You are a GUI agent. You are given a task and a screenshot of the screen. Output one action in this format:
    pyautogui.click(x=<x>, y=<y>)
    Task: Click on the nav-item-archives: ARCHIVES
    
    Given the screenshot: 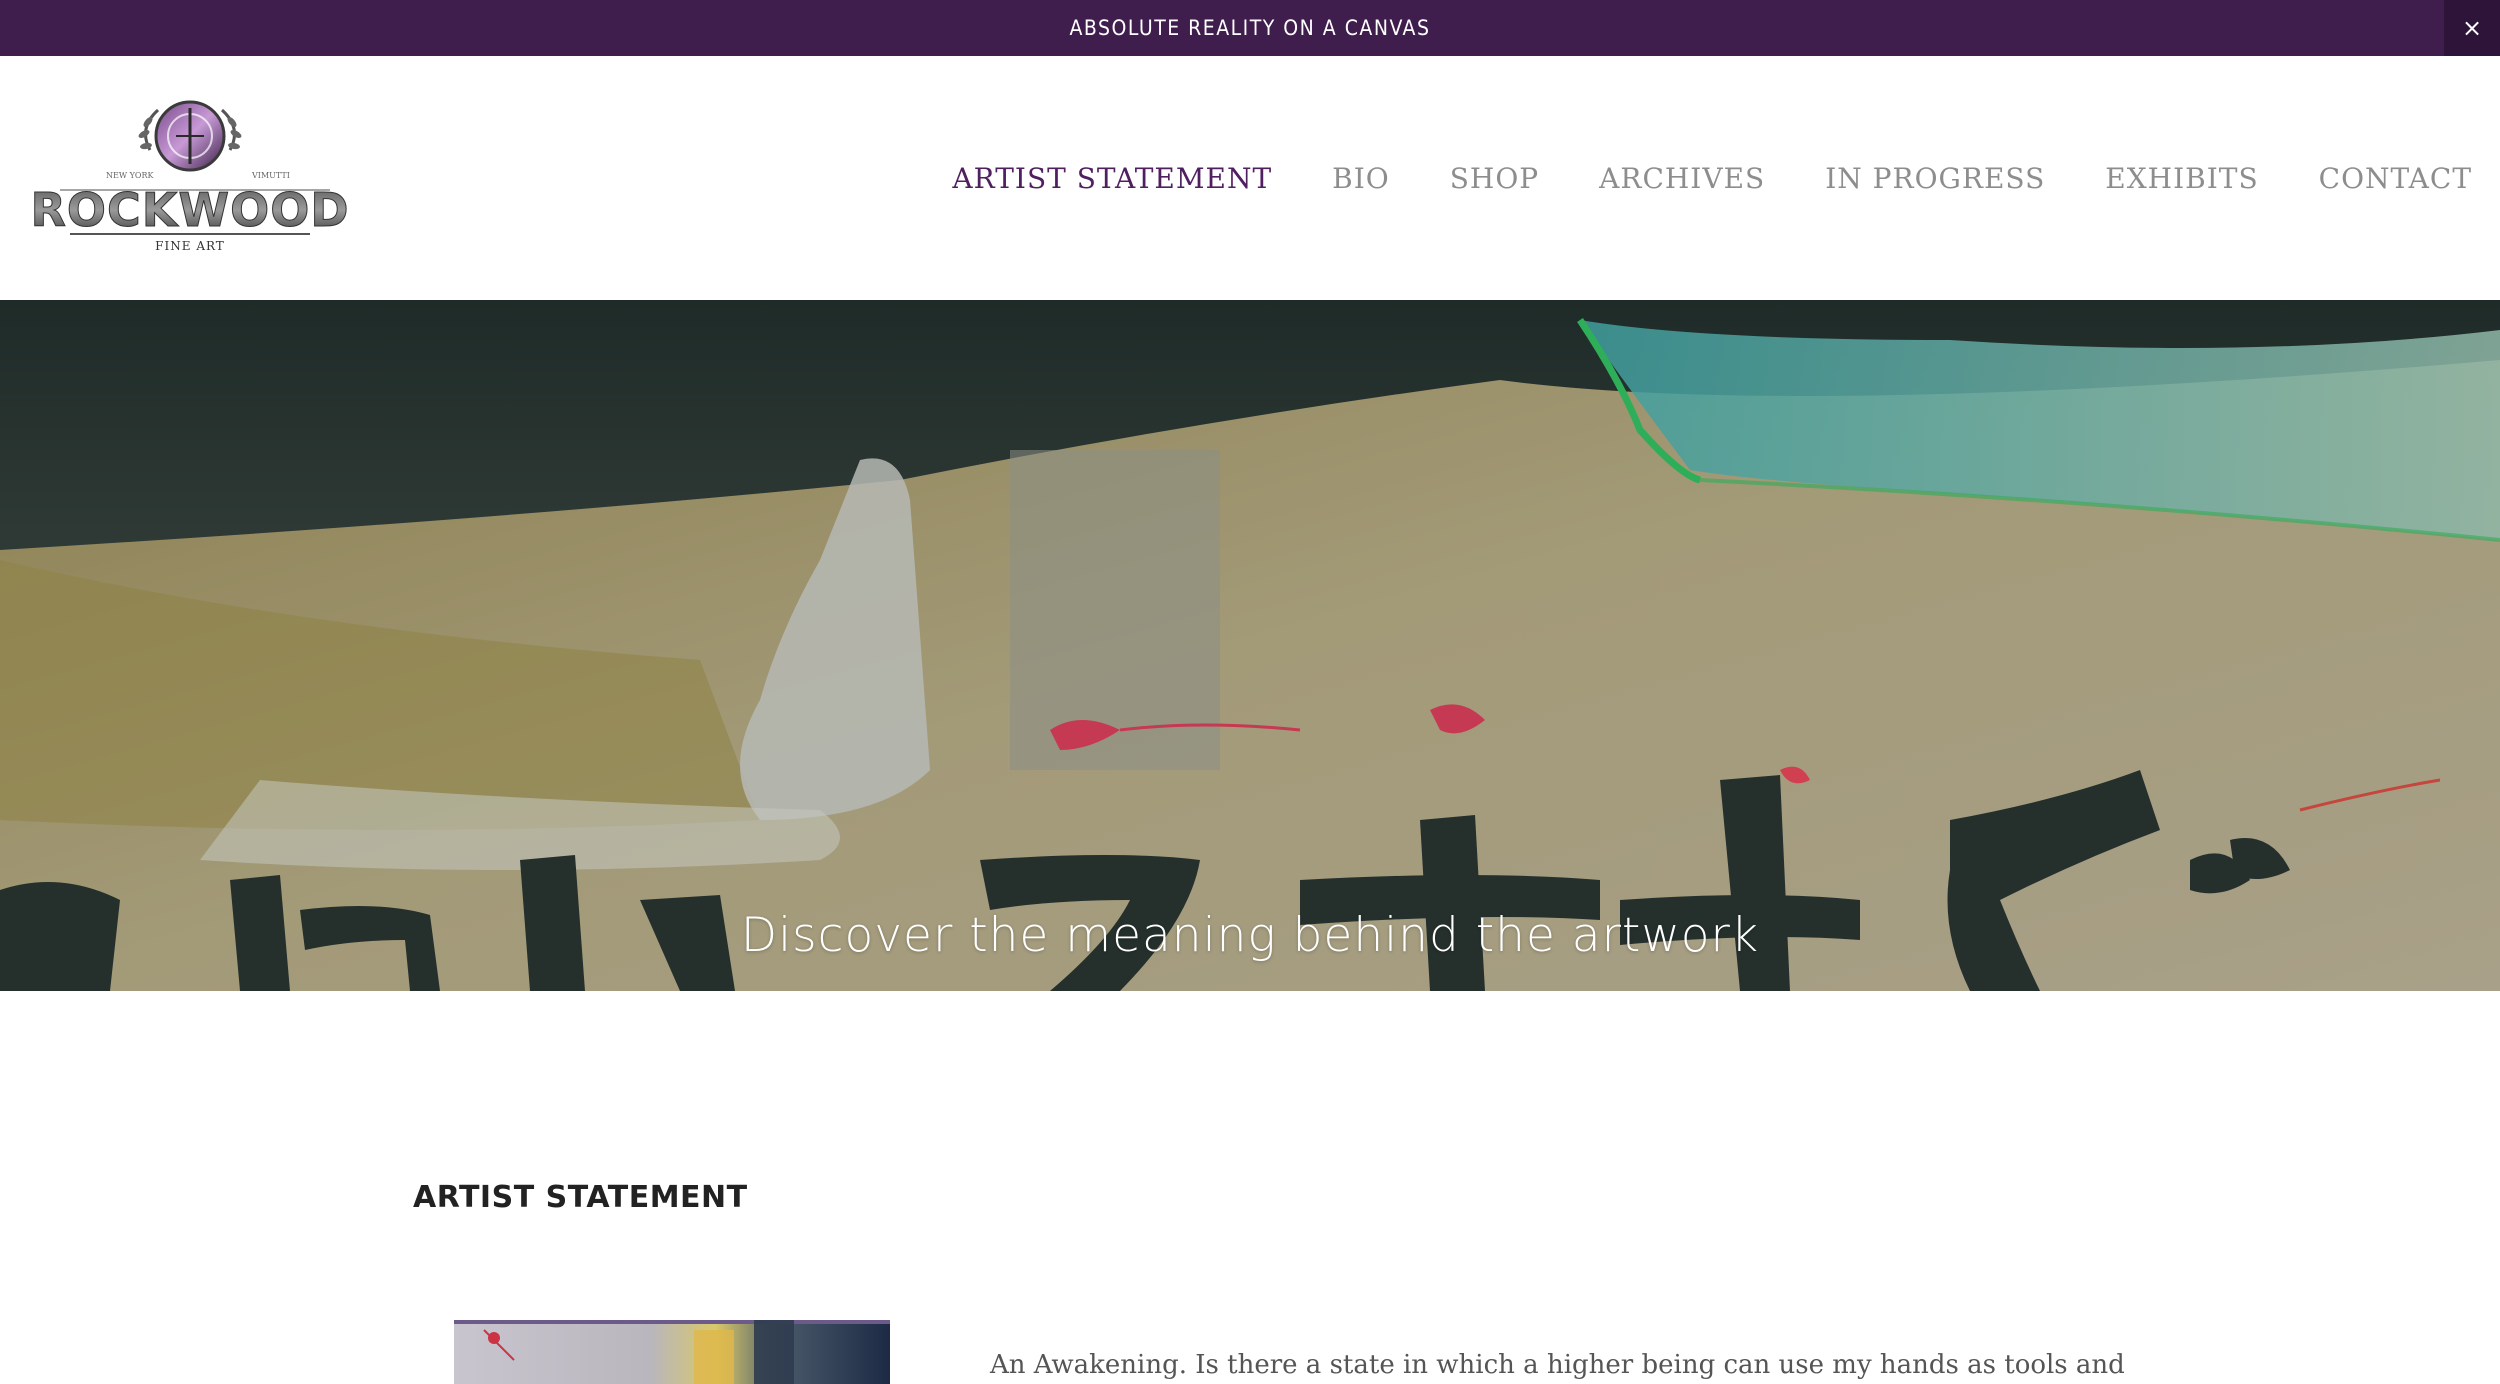 What is the action you would take?
    pyautogui.click(x=1682, y=178)
    